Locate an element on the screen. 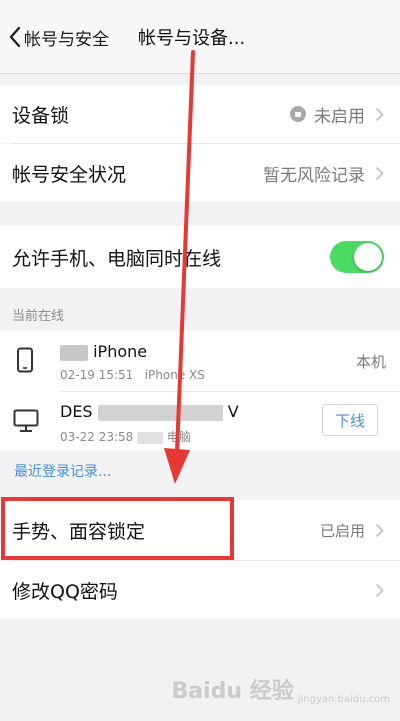 Image resolution: width=400 pixels, height=721 pixels. back-label: 帐号与安全 is located at coordinates (66, 39).